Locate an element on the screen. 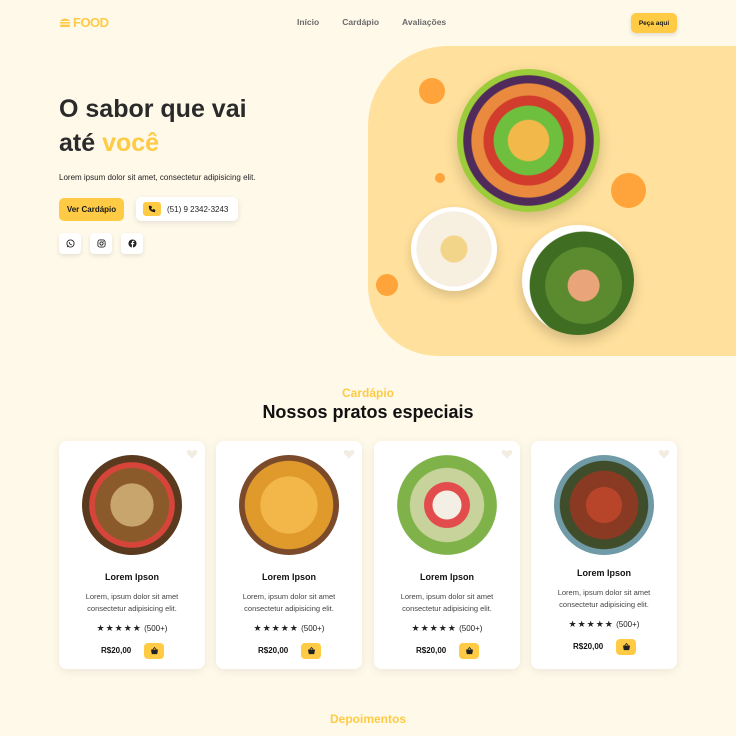 The width and height of the screenshot is (736, 736). menu-section-title: Nossos pratos especiais is located at coordinates (368, 412).